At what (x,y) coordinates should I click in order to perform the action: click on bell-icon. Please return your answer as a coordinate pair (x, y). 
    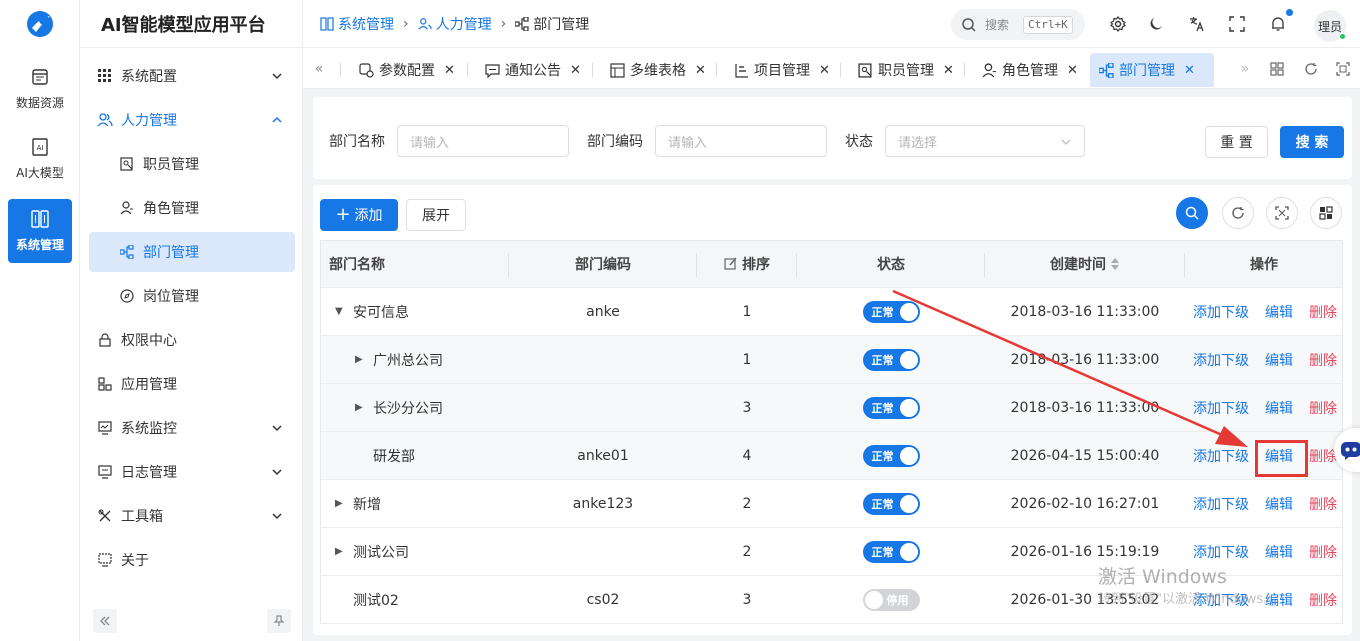
    Looking at the image, I should click on (1278, 24).